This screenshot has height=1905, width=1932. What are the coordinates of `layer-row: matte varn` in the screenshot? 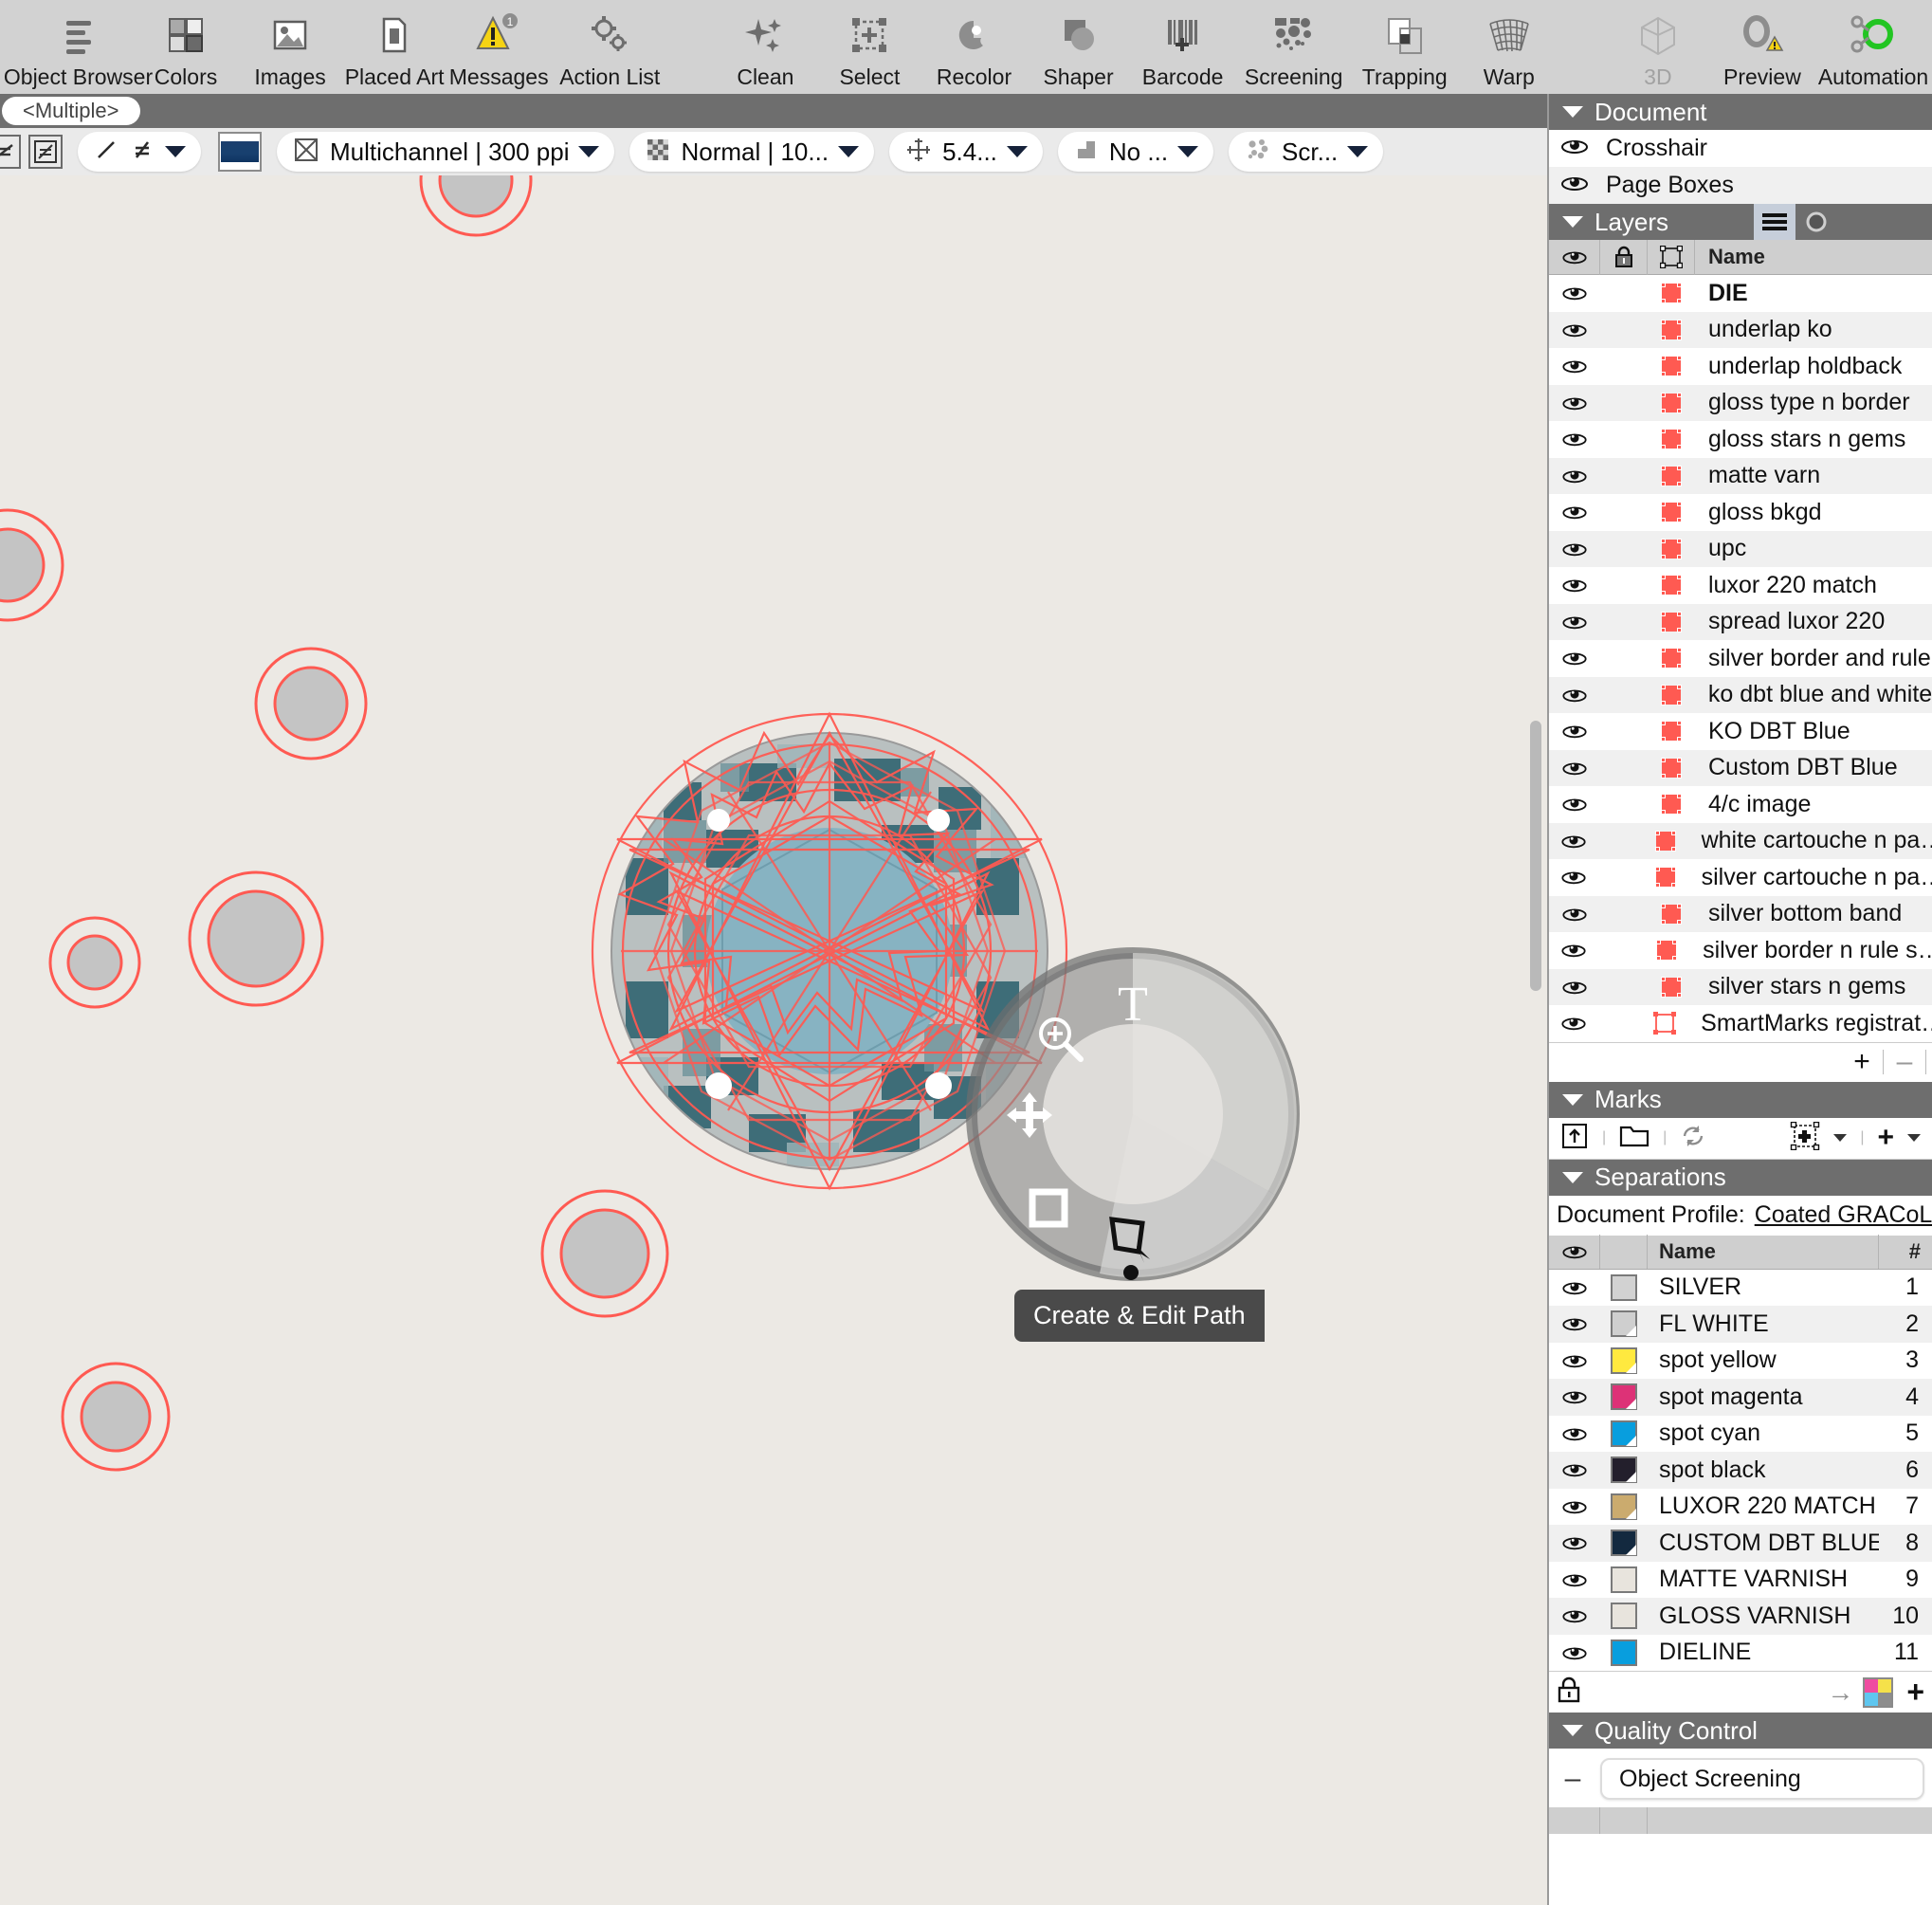 It's located at (1741, 476).